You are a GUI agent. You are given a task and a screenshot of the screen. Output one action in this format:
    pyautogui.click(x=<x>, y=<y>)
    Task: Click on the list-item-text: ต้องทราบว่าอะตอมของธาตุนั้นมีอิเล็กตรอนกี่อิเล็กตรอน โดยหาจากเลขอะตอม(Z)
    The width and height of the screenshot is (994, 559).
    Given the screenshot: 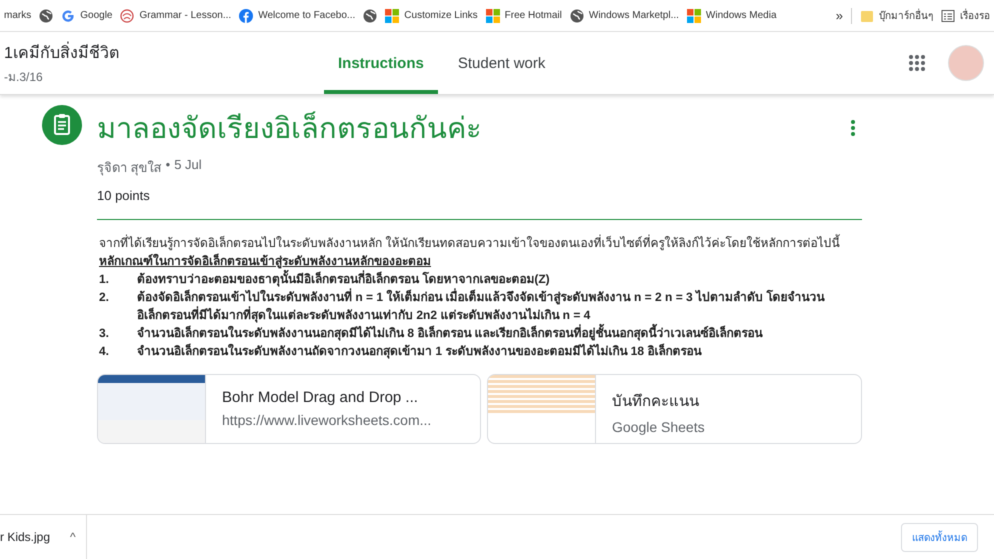 What is the action you would take?
    pyautogui.click(x=343, y=279)
    